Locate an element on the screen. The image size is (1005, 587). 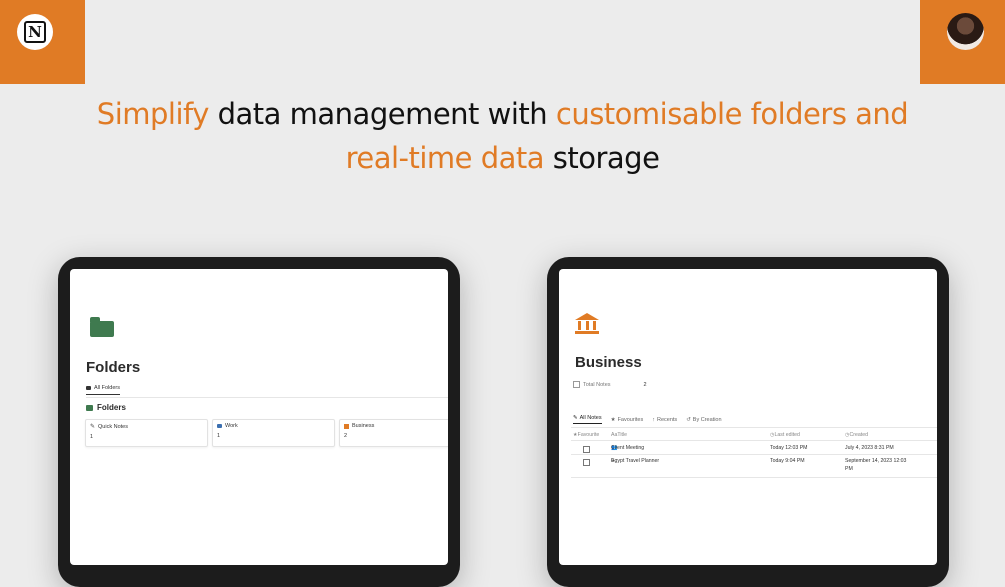
notion-badge: N is located at coordinates (42, 42).